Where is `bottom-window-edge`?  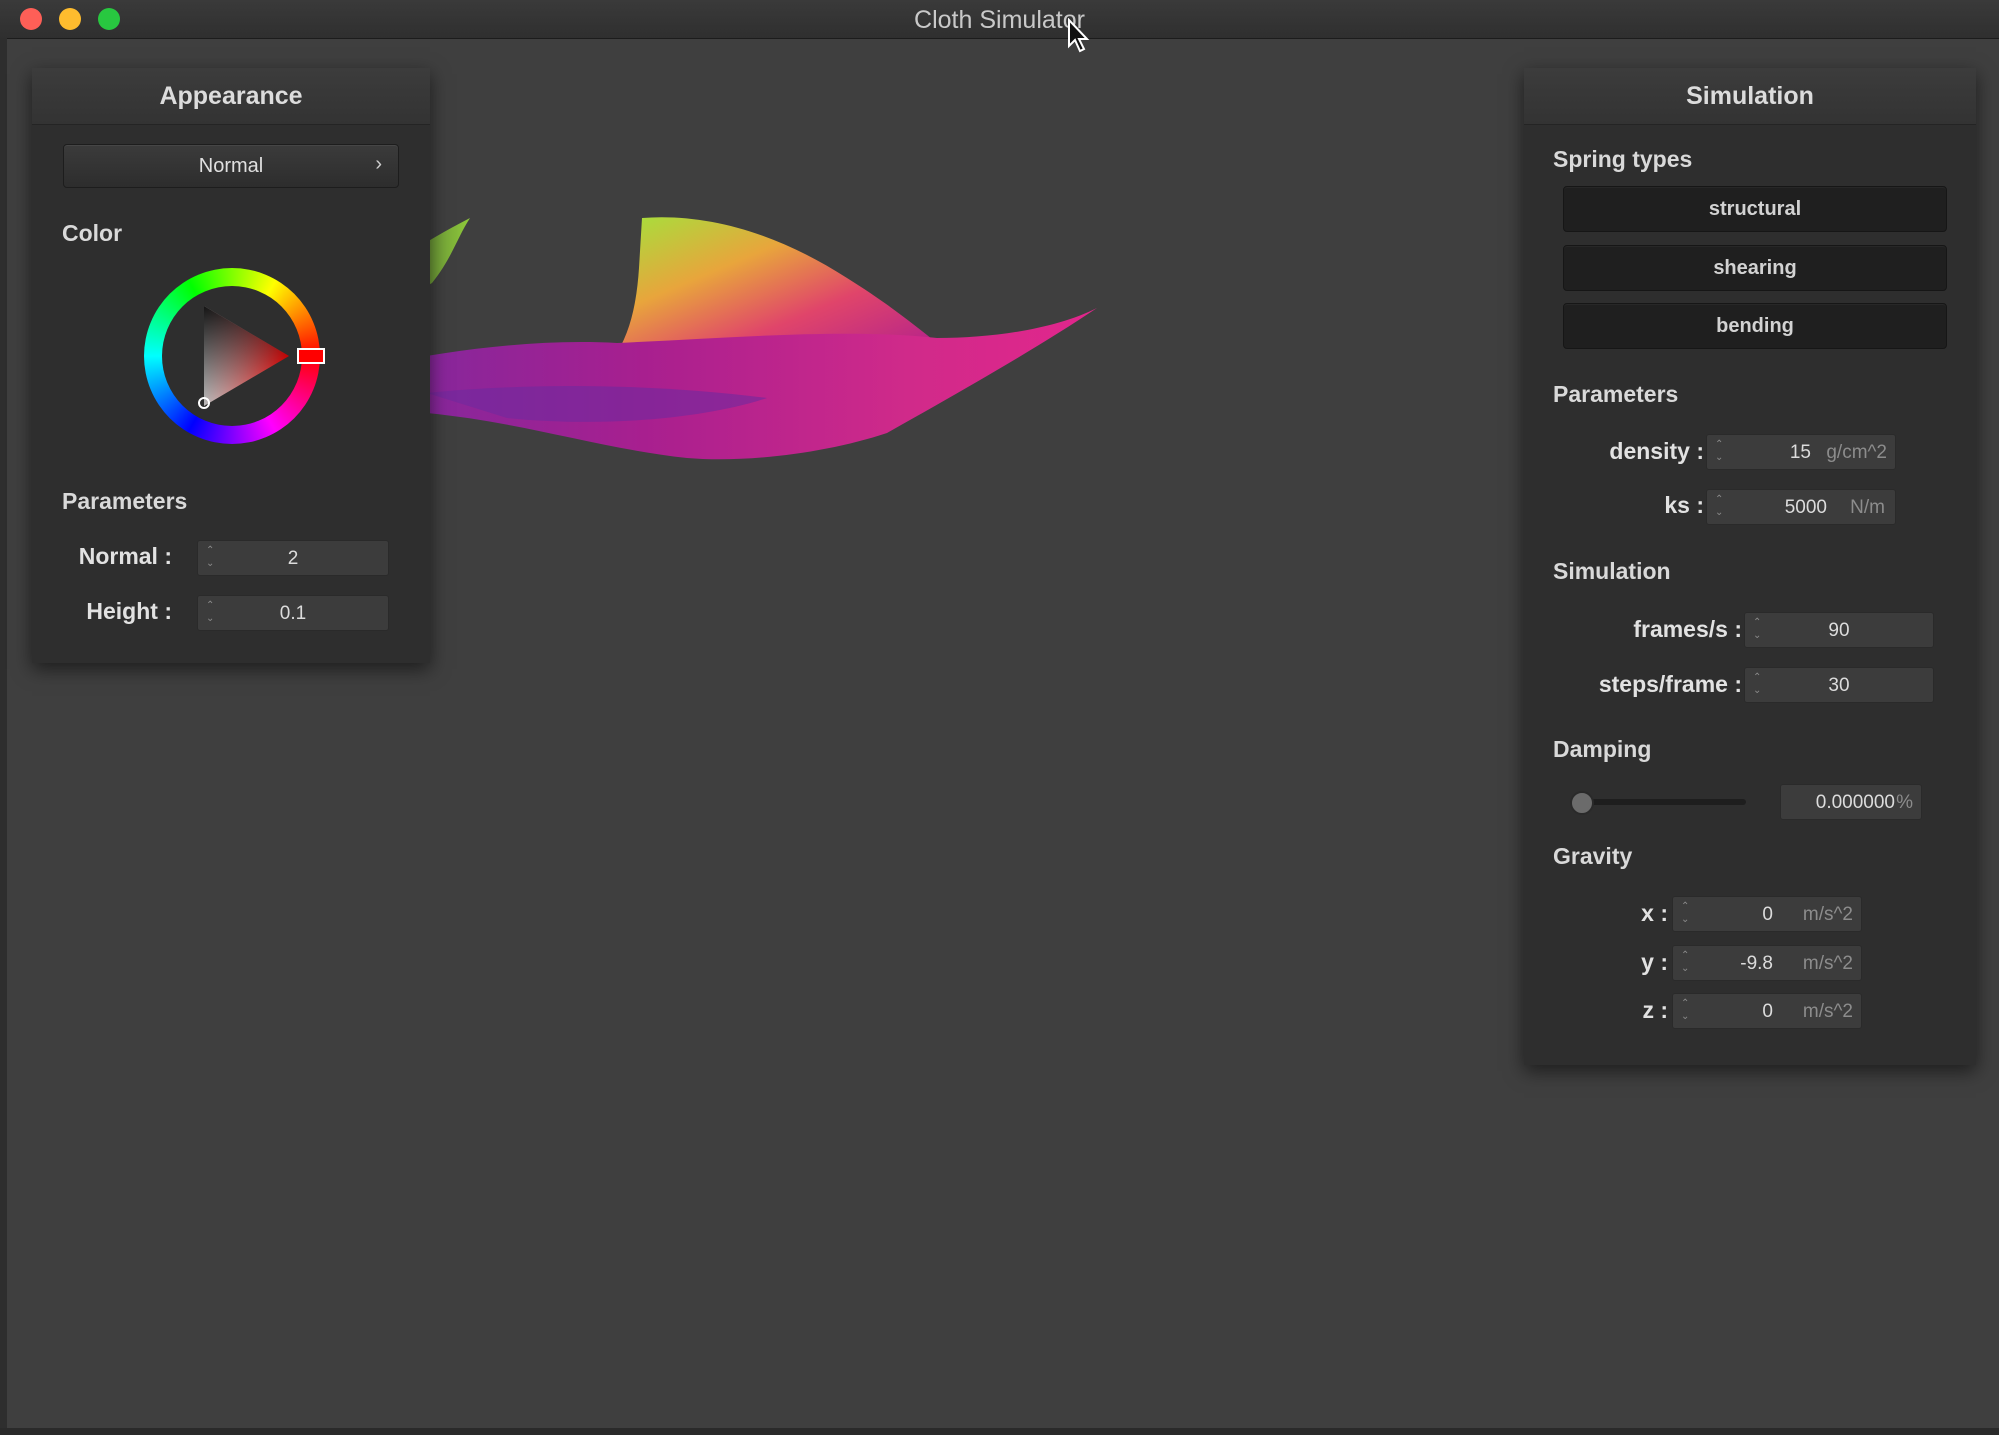
bottom-window-edge is located at coordinates (999, 1431).